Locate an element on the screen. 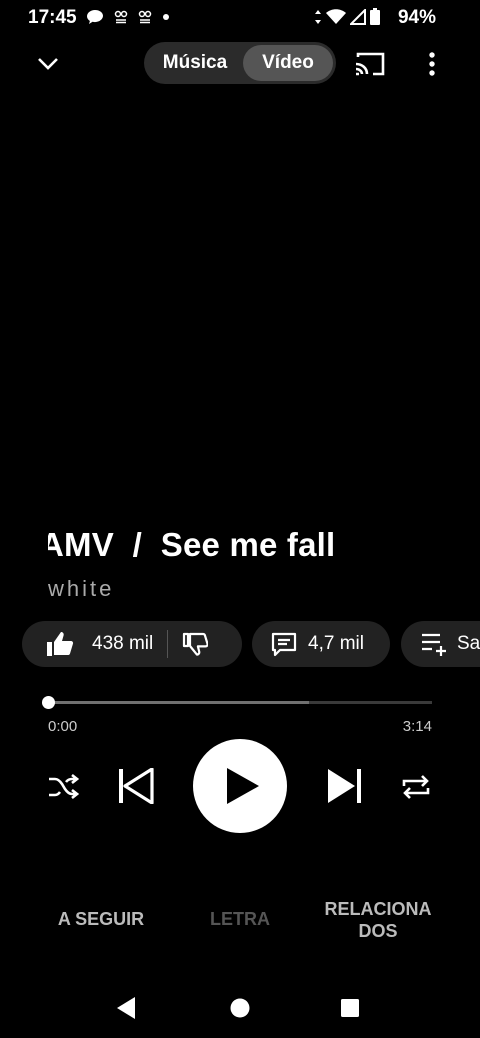 The width and height of the screenshot is (480, 1038). artist-name: white is located at coordinates (81, 589).